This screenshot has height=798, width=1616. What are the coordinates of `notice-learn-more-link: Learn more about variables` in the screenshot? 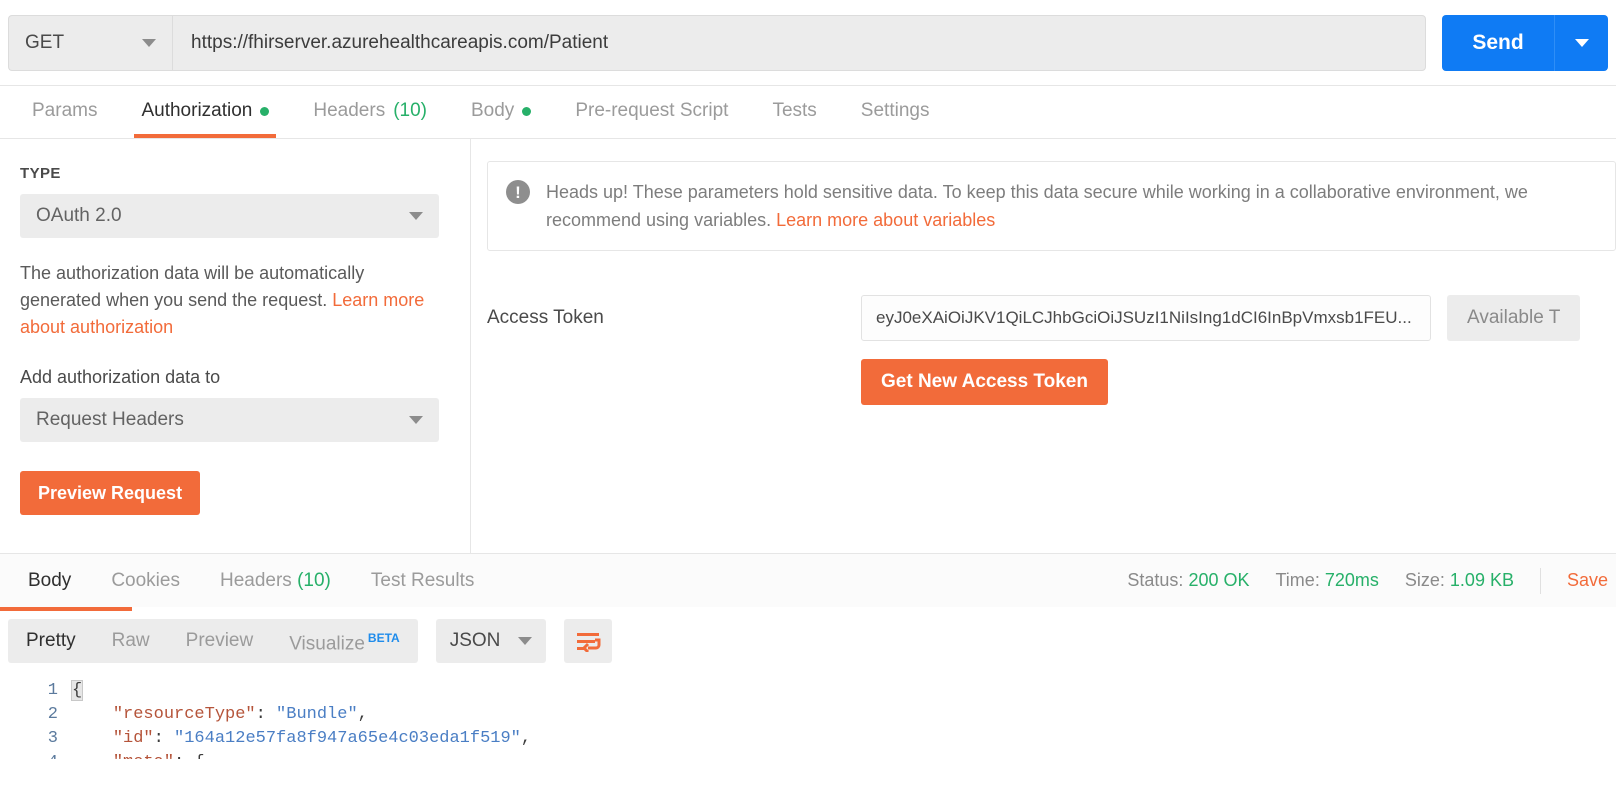 It's located at (885, 220).